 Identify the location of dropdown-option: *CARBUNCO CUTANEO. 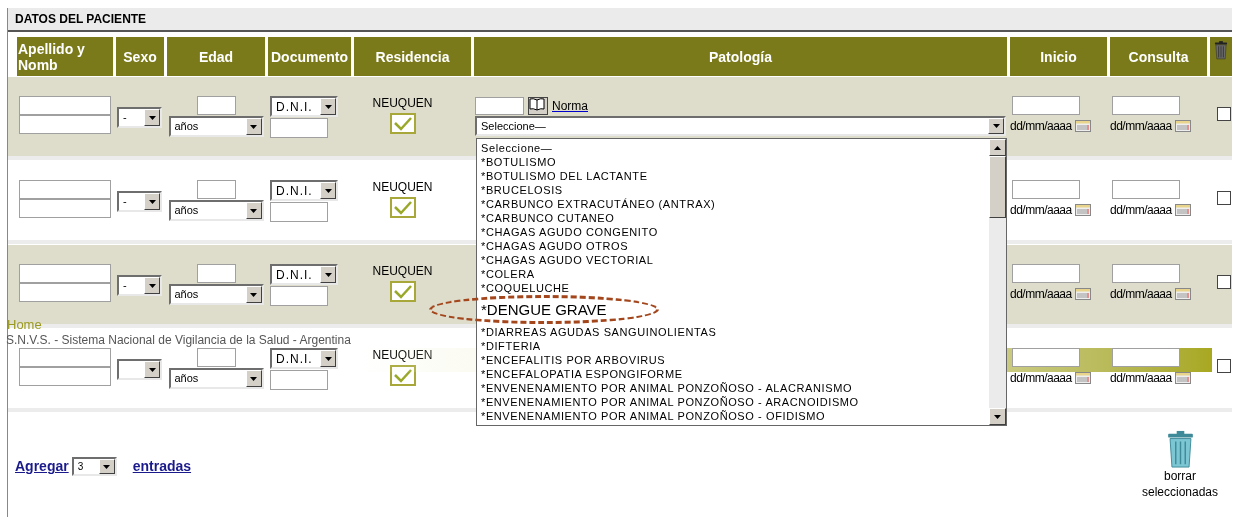
(548, 218).